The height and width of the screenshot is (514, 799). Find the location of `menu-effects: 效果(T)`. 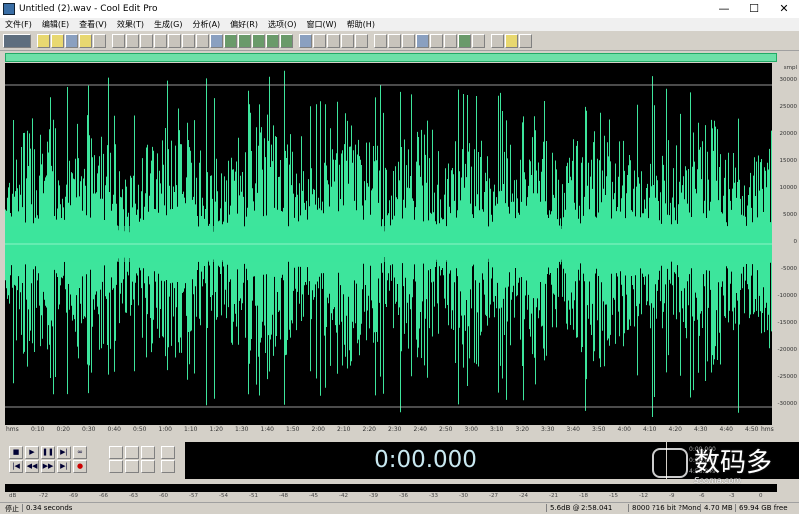

menu-effects: 效果(T) is located at coordinates (130, 24).